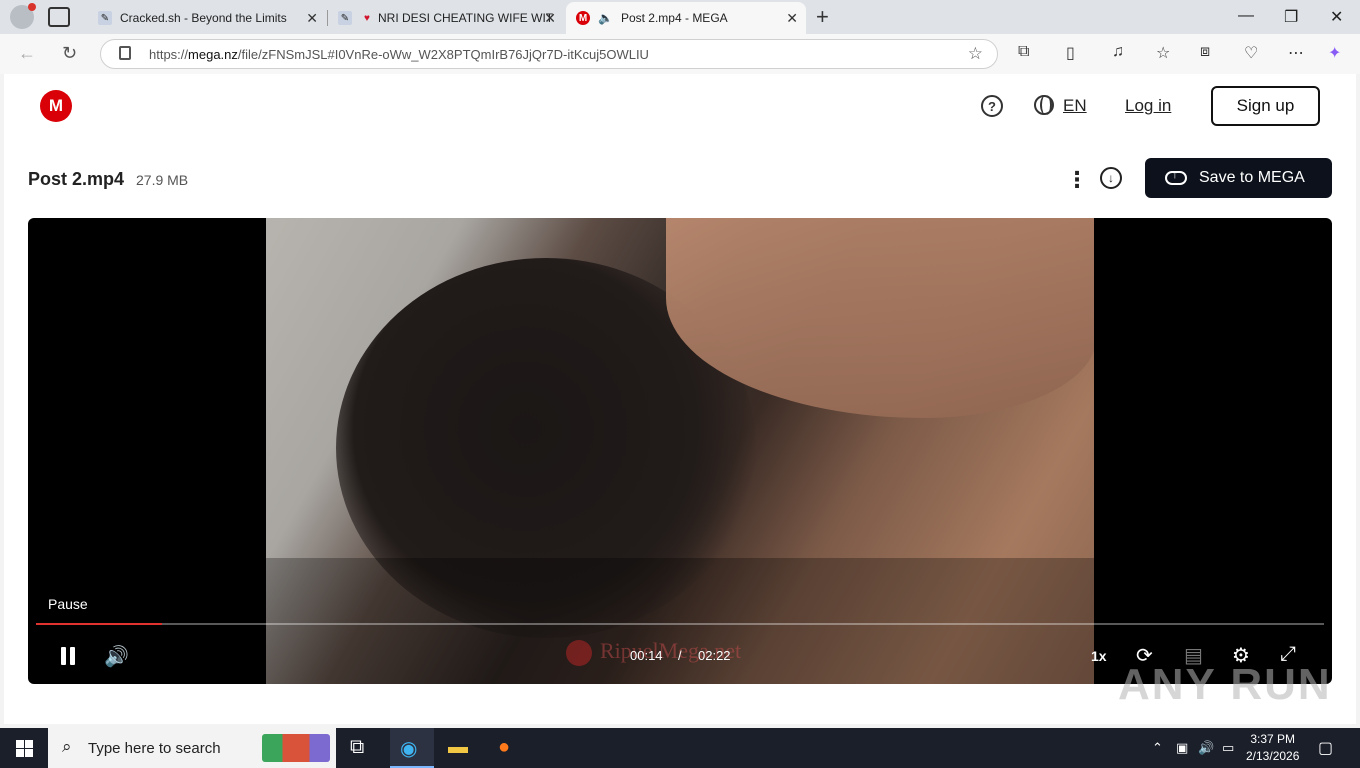  I want to click on edge-browser-icon: ◉, so click(408, 748).